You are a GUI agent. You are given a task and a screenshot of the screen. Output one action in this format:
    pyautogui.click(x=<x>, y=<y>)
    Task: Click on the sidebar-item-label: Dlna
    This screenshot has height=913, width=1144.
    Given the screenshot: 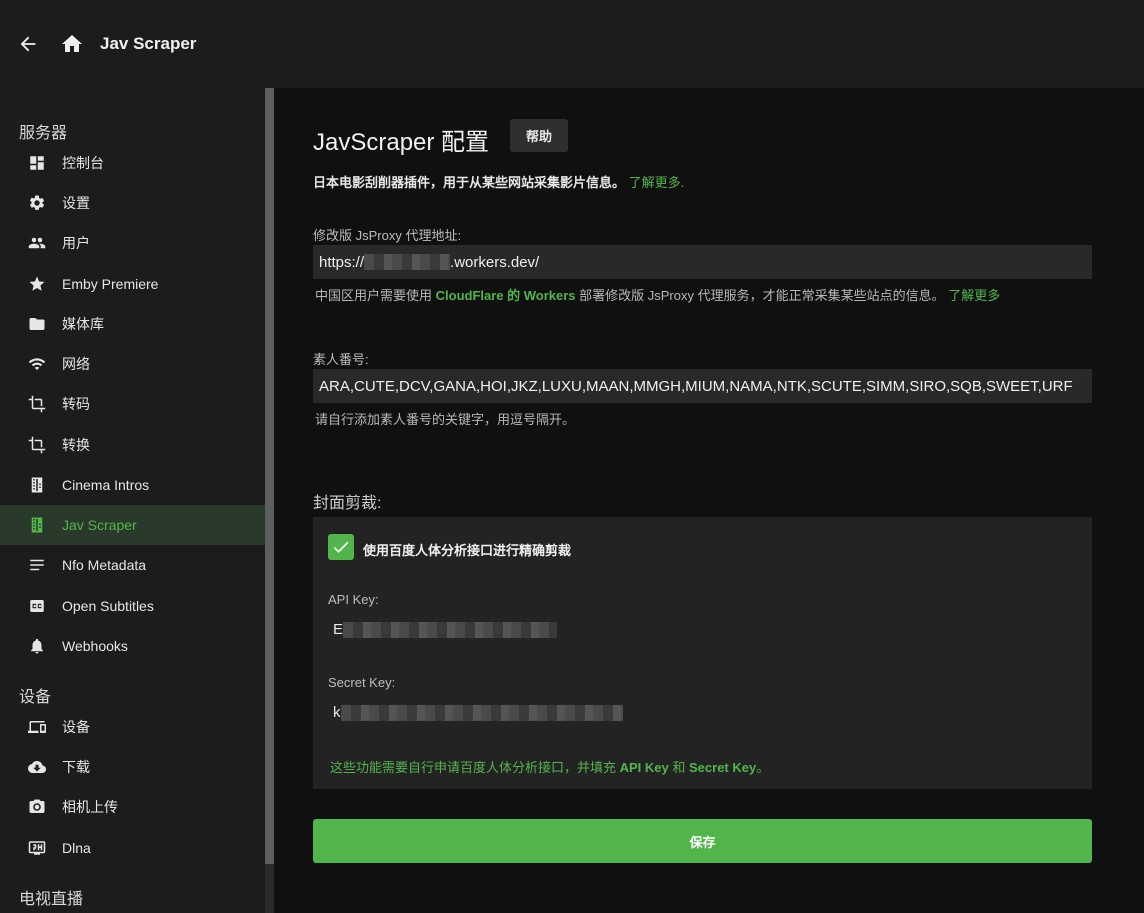 What is the action you would take?
    pyautogui.click(x=76, y=848)
    